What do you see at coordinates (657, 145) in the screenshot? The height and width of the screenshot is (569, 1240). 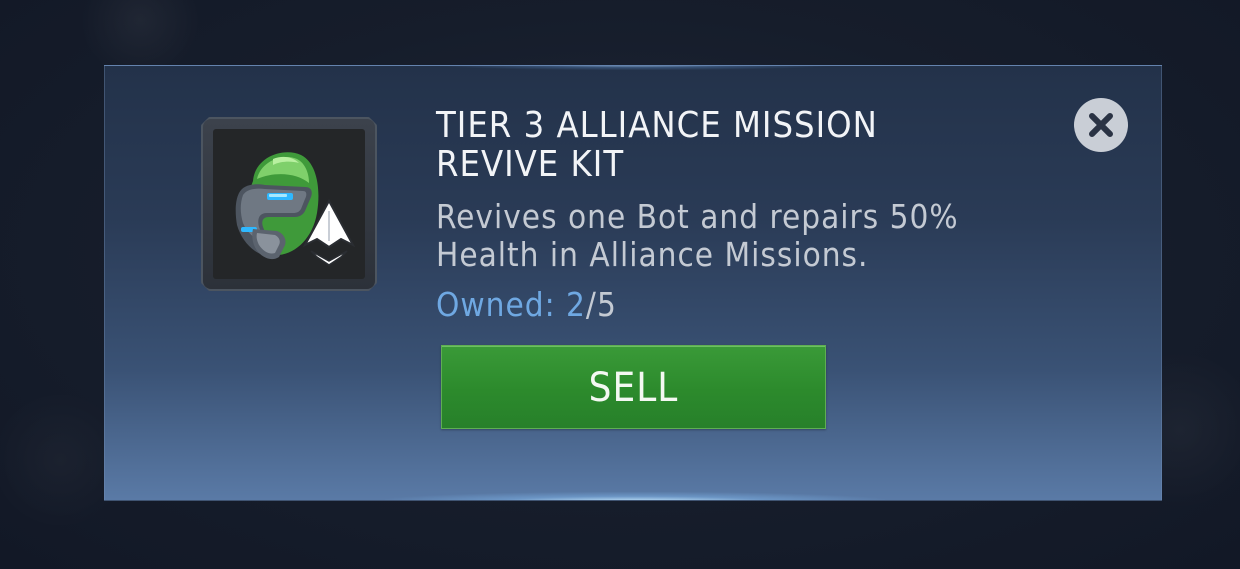 I see `item-title: TIER 3 ALLIANCE MISSION REVIVE KIT` at bounding box center [657, 145].